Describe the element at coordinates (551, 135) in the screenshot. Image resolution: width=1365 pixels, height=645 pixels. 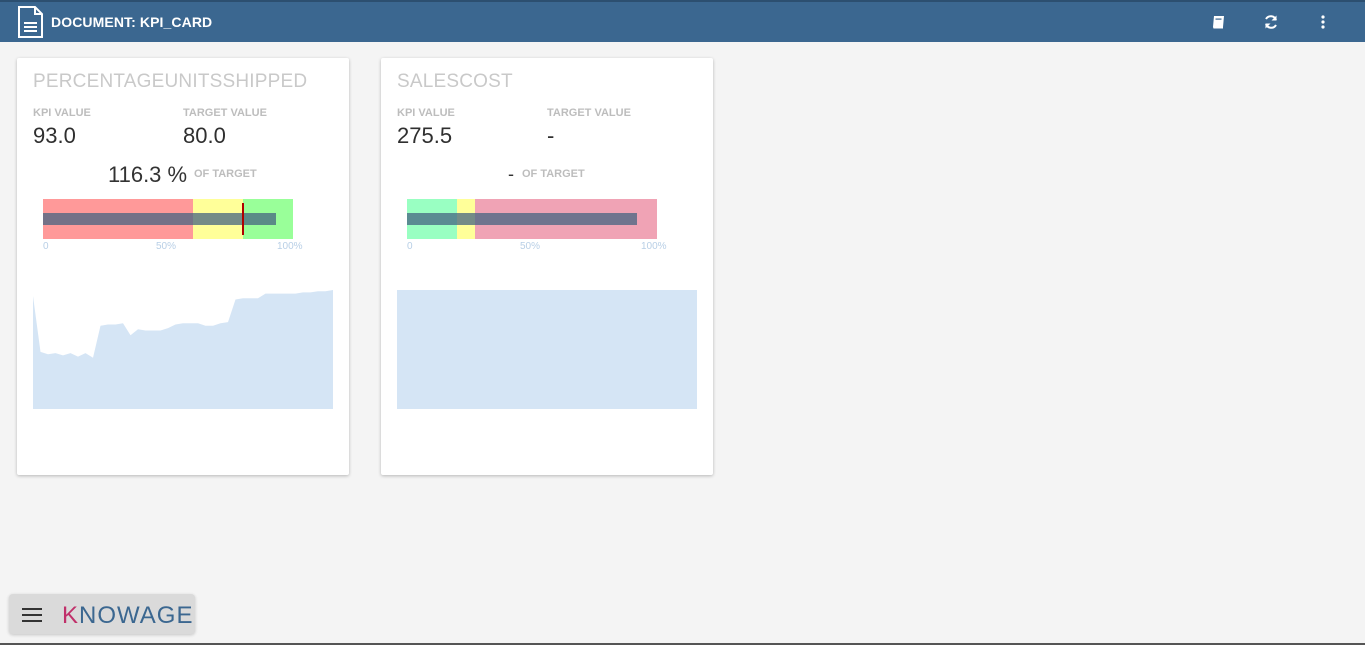
I see `target-value: -` at that location.